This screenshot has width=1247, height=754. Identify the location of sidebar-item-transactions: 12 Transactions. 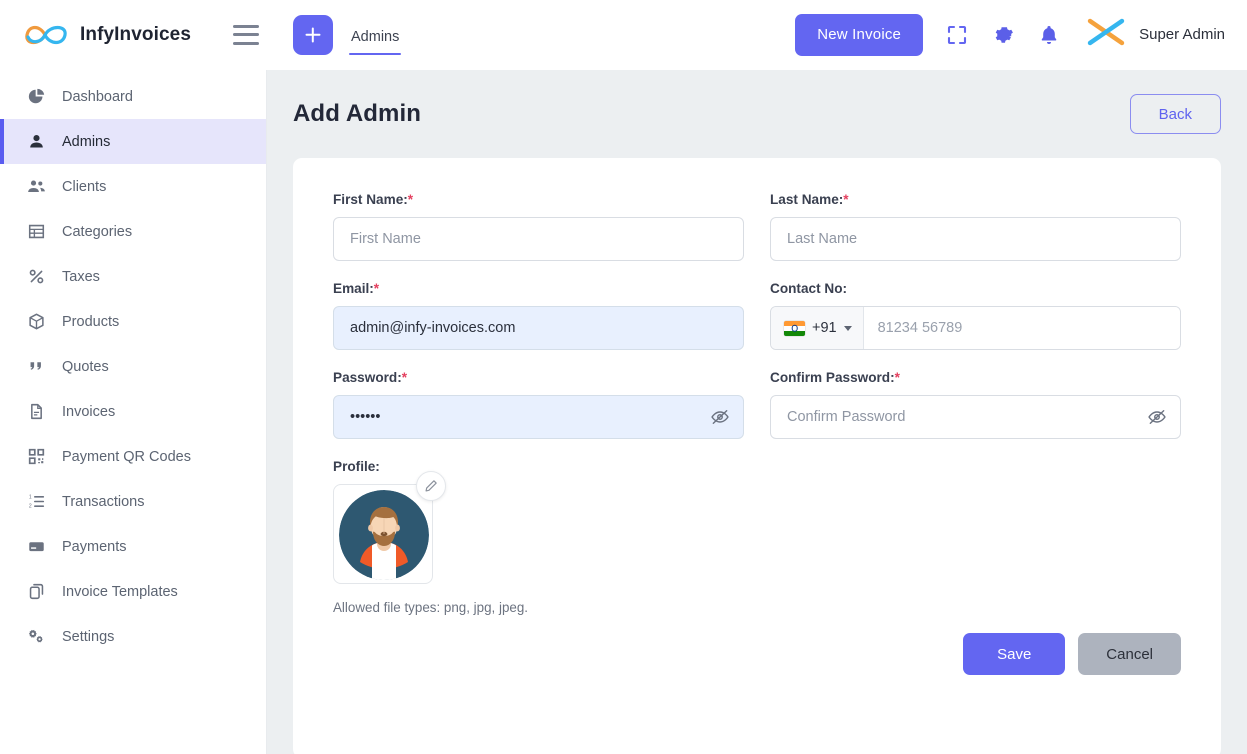
(133, 501).